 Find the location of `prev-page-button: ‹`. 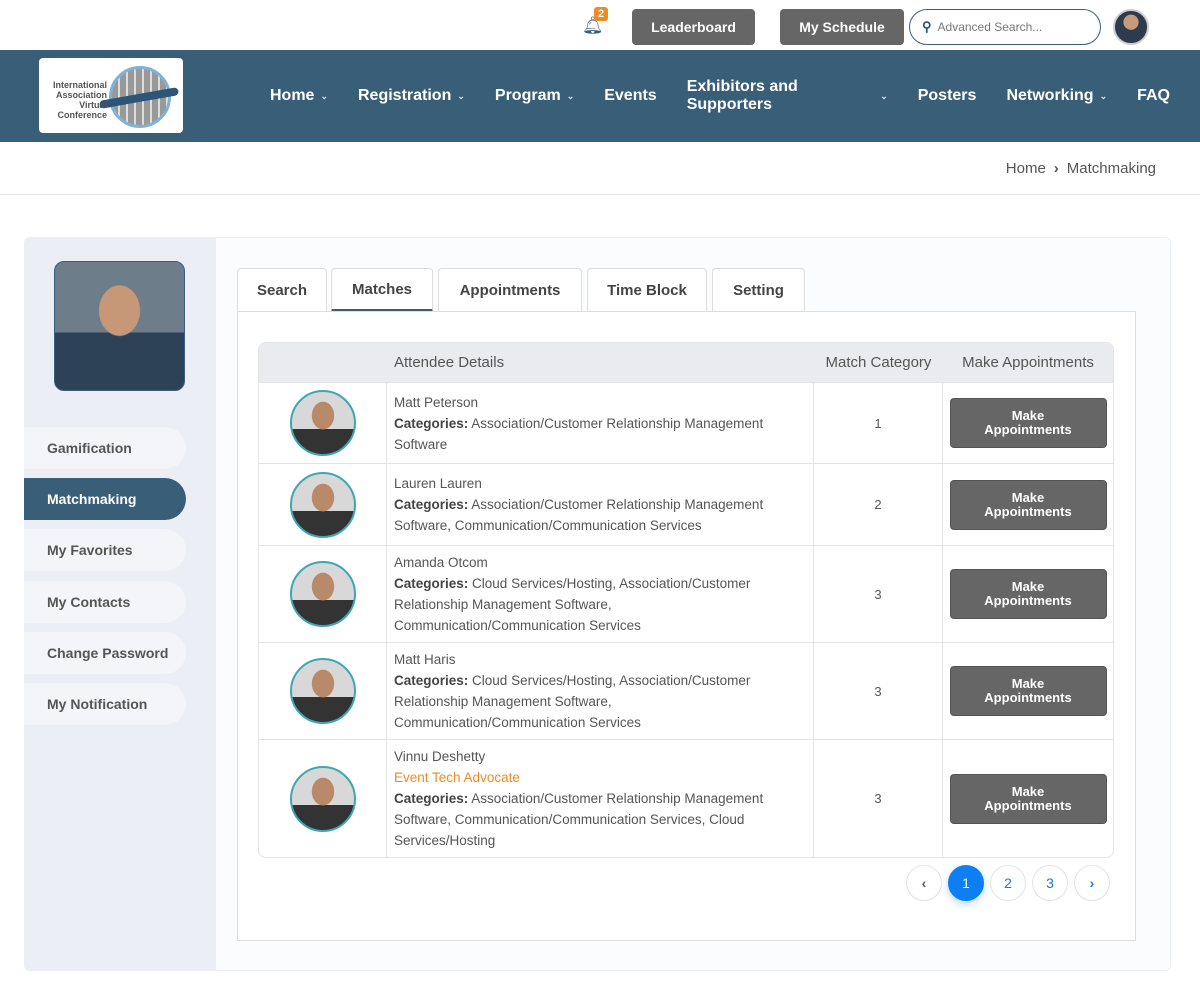

prev-page-button: ‹ is located at coordinates (924, 883).